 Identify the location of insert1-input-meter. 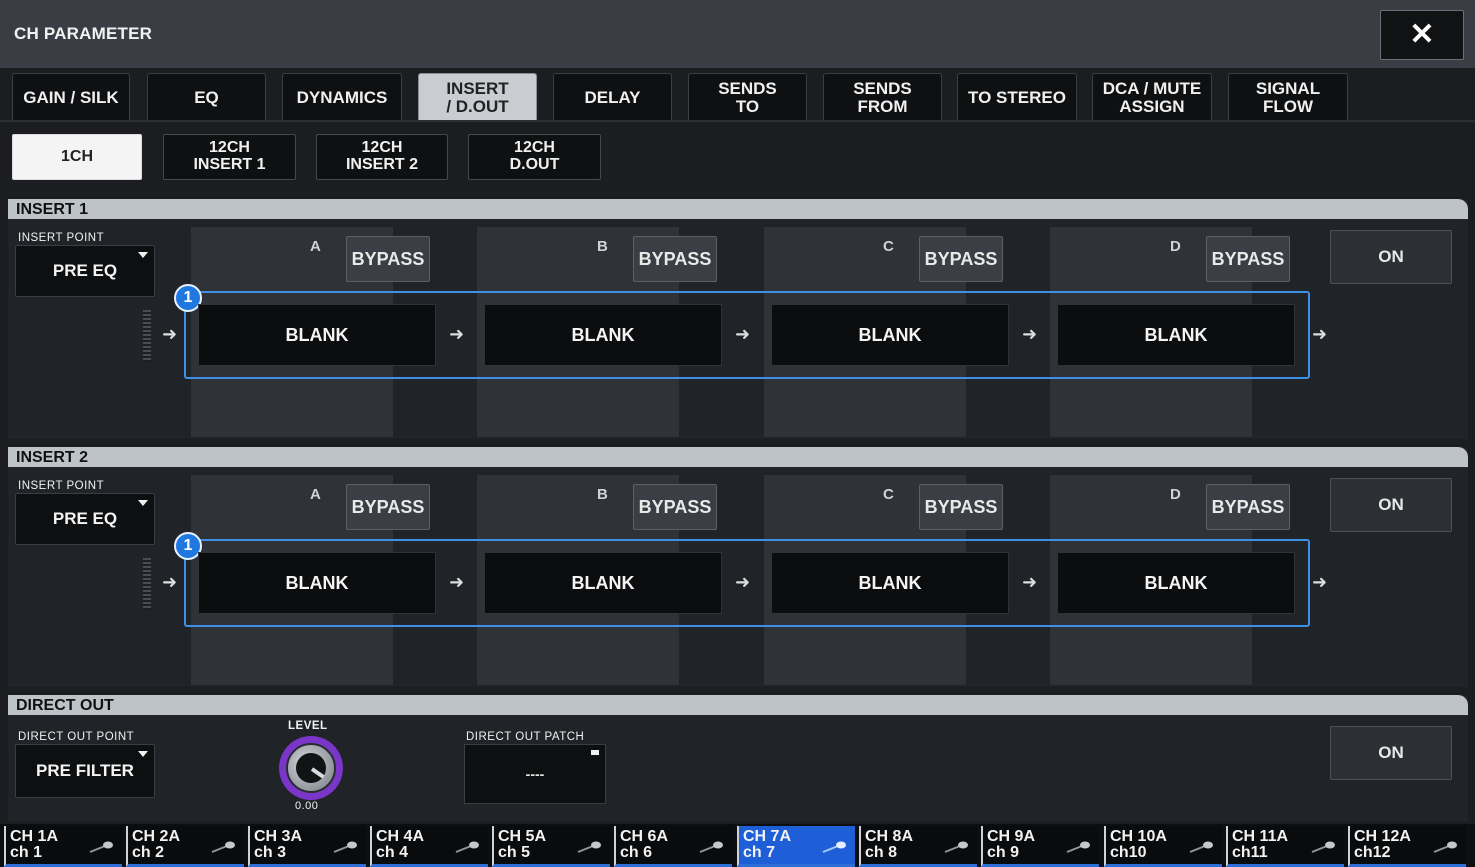
(147, 336).